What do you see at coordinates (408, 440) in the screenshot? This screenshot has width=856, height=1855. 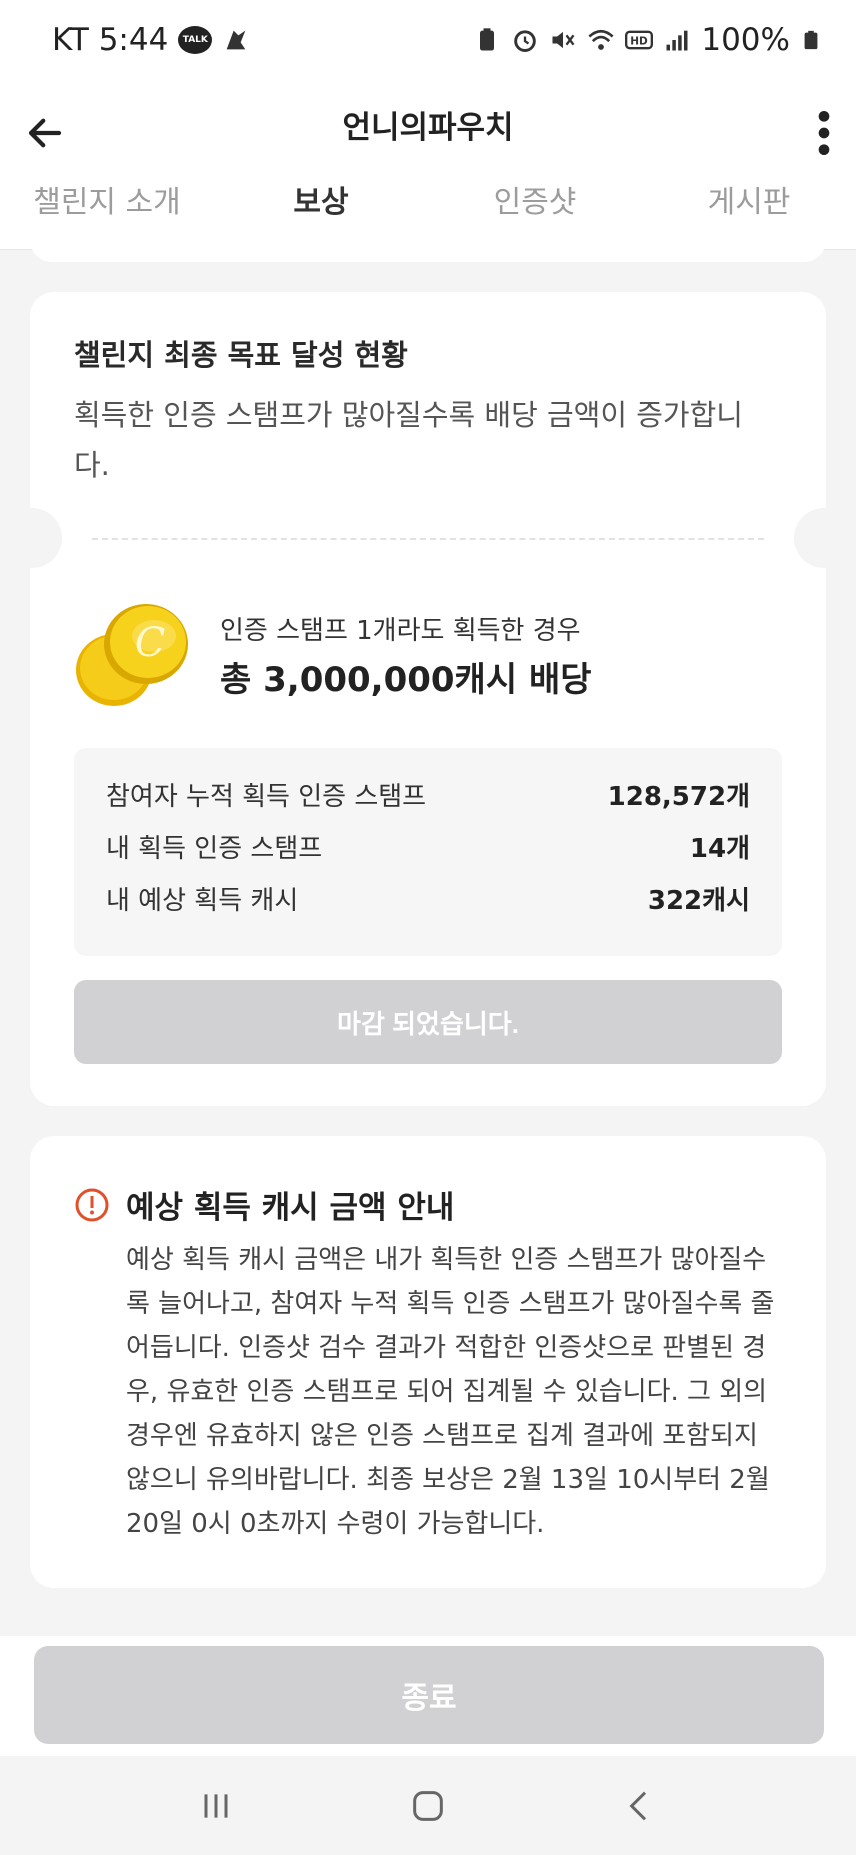 I see `goal-card-description: 획득한 인증 스탬프가 많아질수록 배당 금액이 증가합니다.` at bounding box center [408, 440].